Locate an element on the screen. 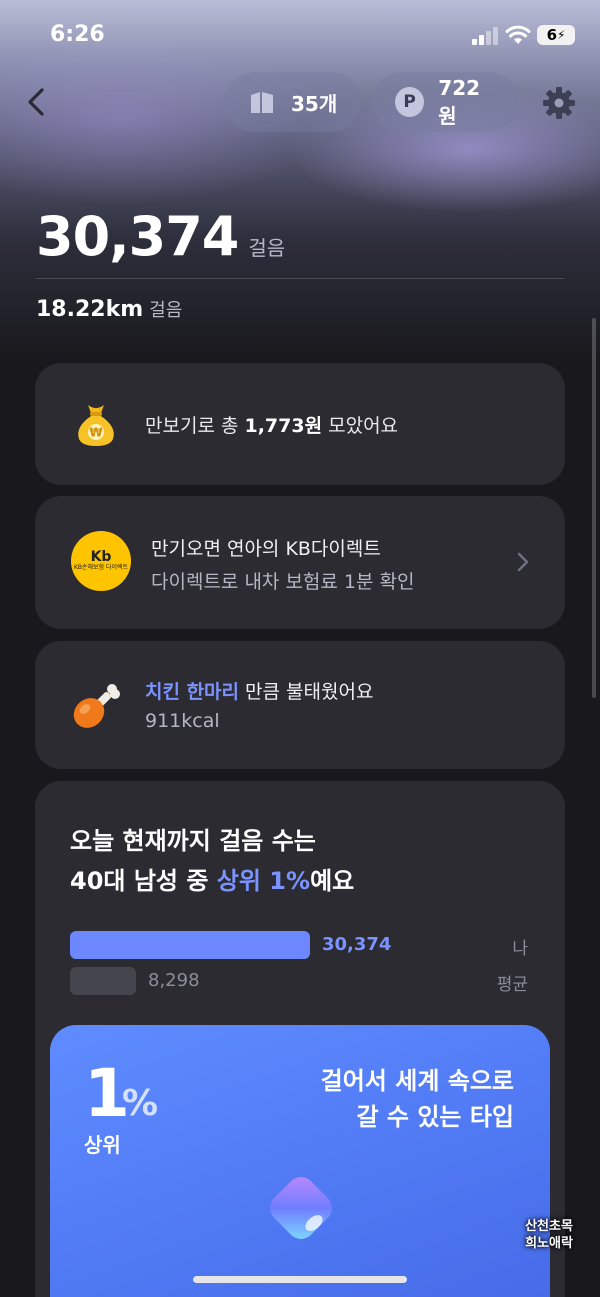  kb-logo-mark: Kb is located at coordinates (101, 557).